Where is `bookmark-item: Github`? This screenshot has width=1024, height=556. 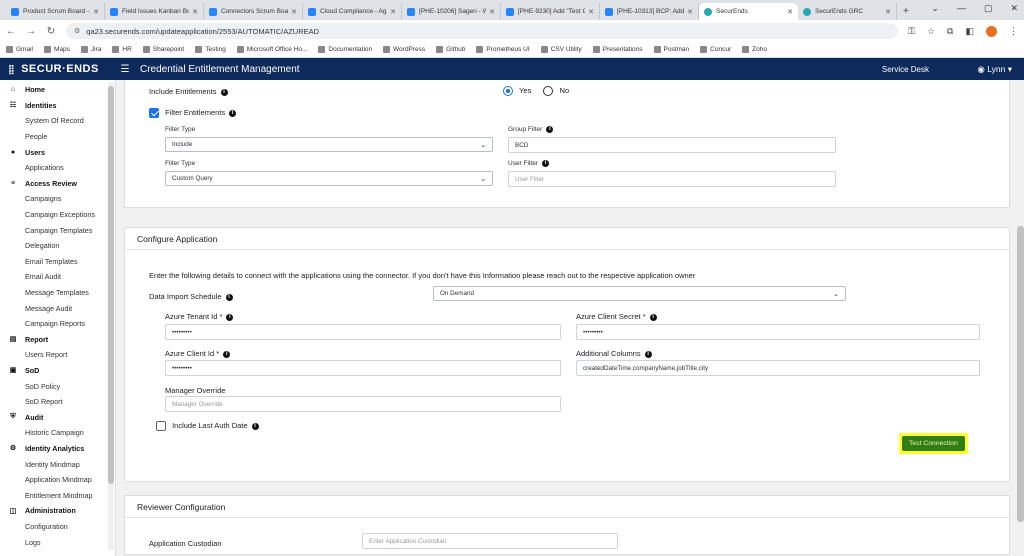 bookmark-item: Github is located at coordinates (450, 49).